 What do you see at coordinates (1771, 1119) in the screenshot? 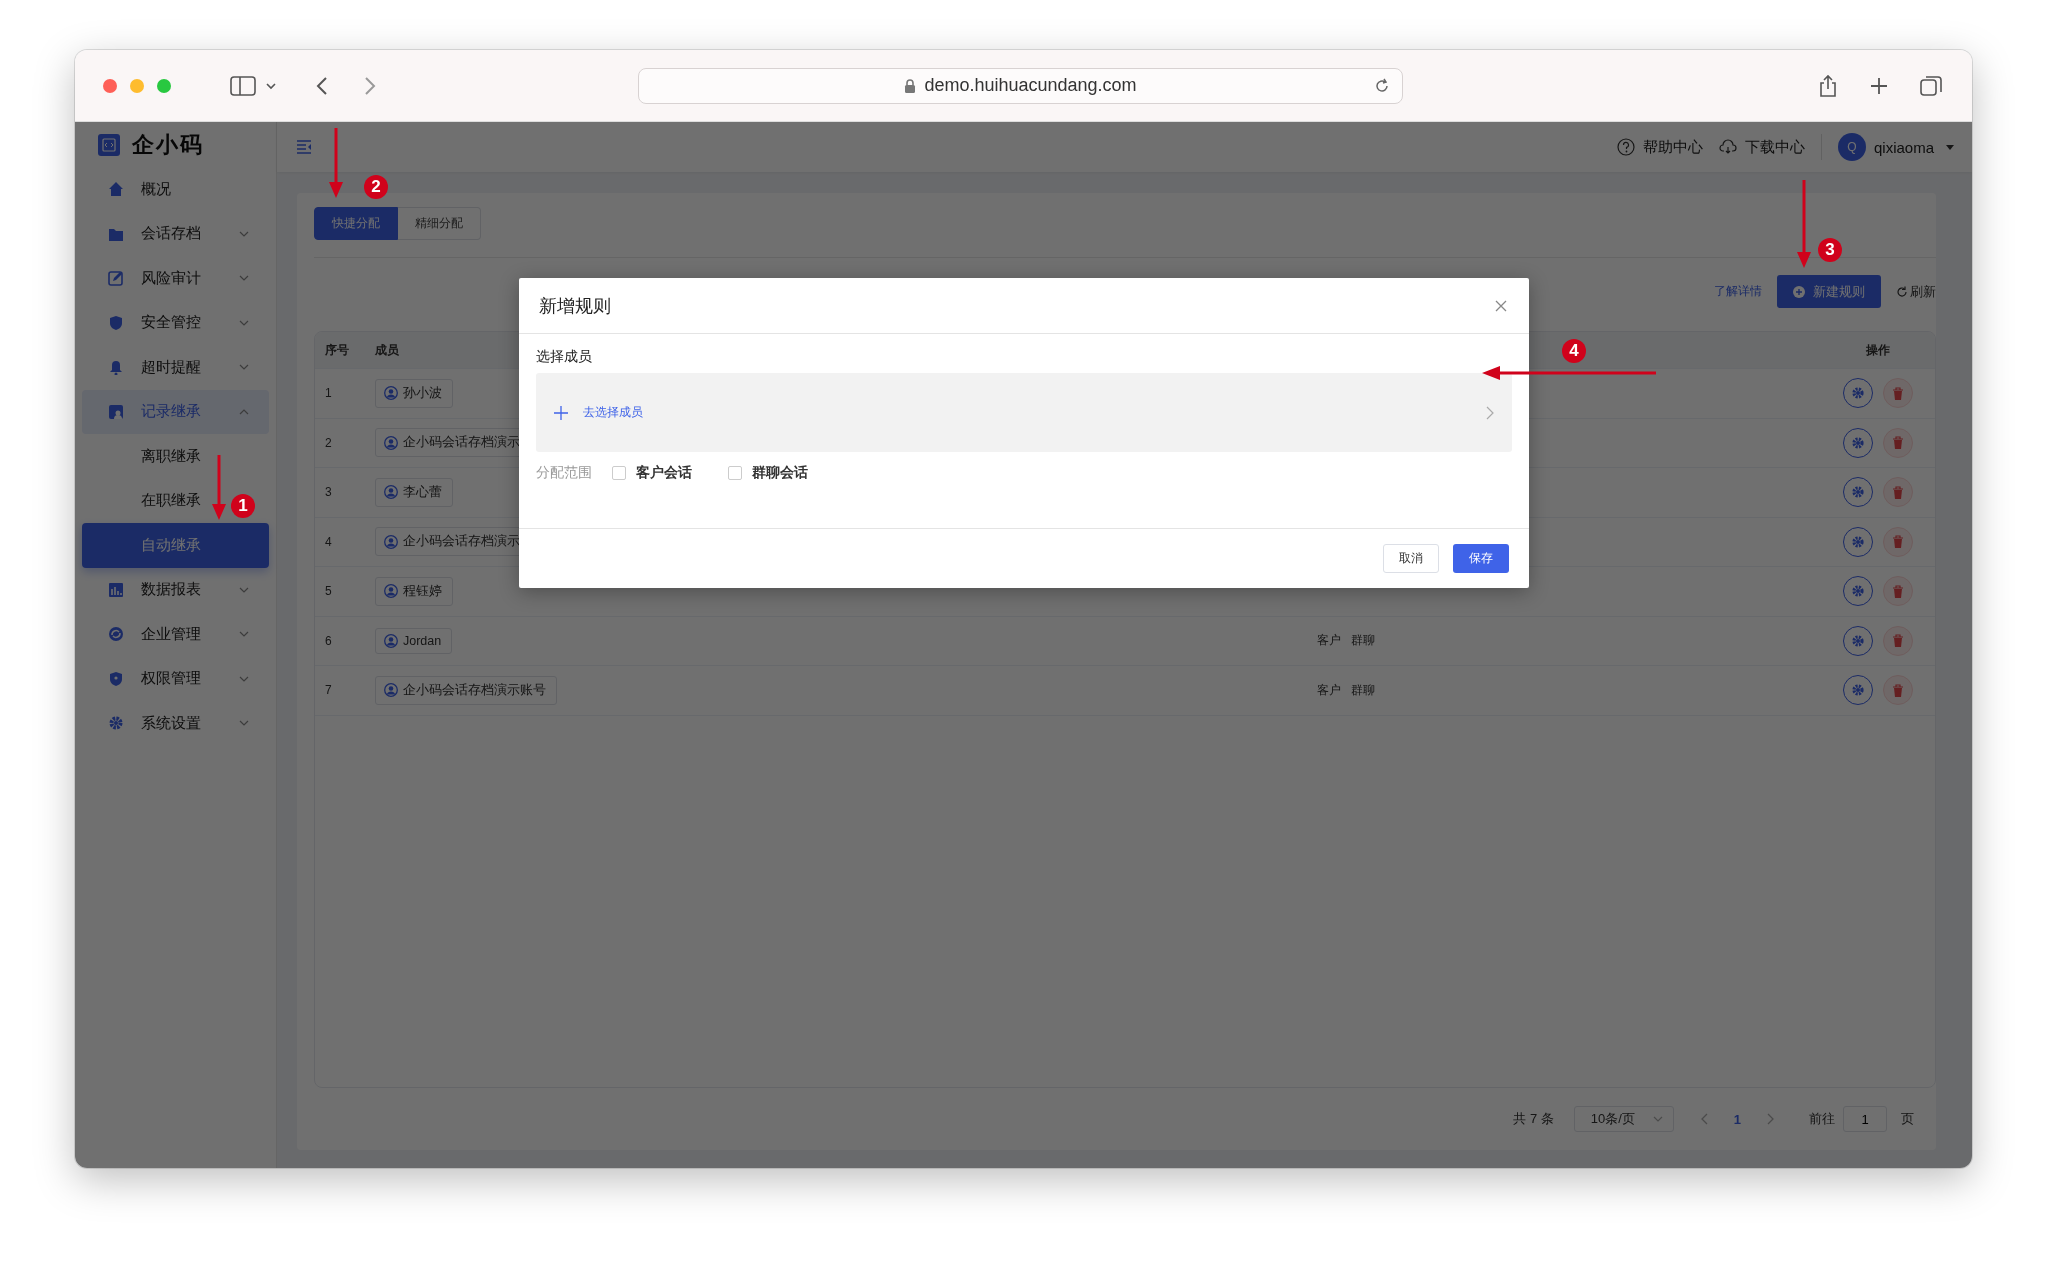
I see `next-page-icon` at bounding box center [1771, 1119].